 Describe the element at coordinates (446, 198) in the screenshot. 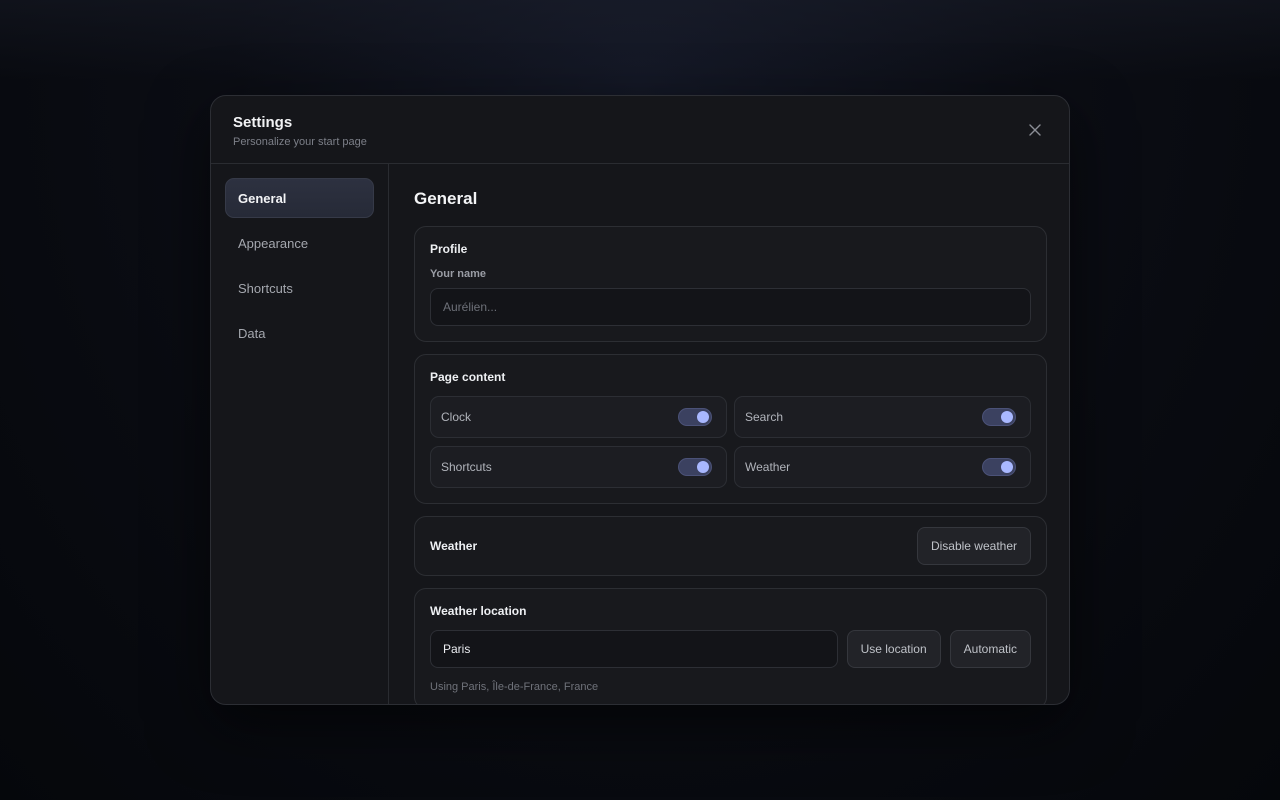

I see `section-title: General` at that location.